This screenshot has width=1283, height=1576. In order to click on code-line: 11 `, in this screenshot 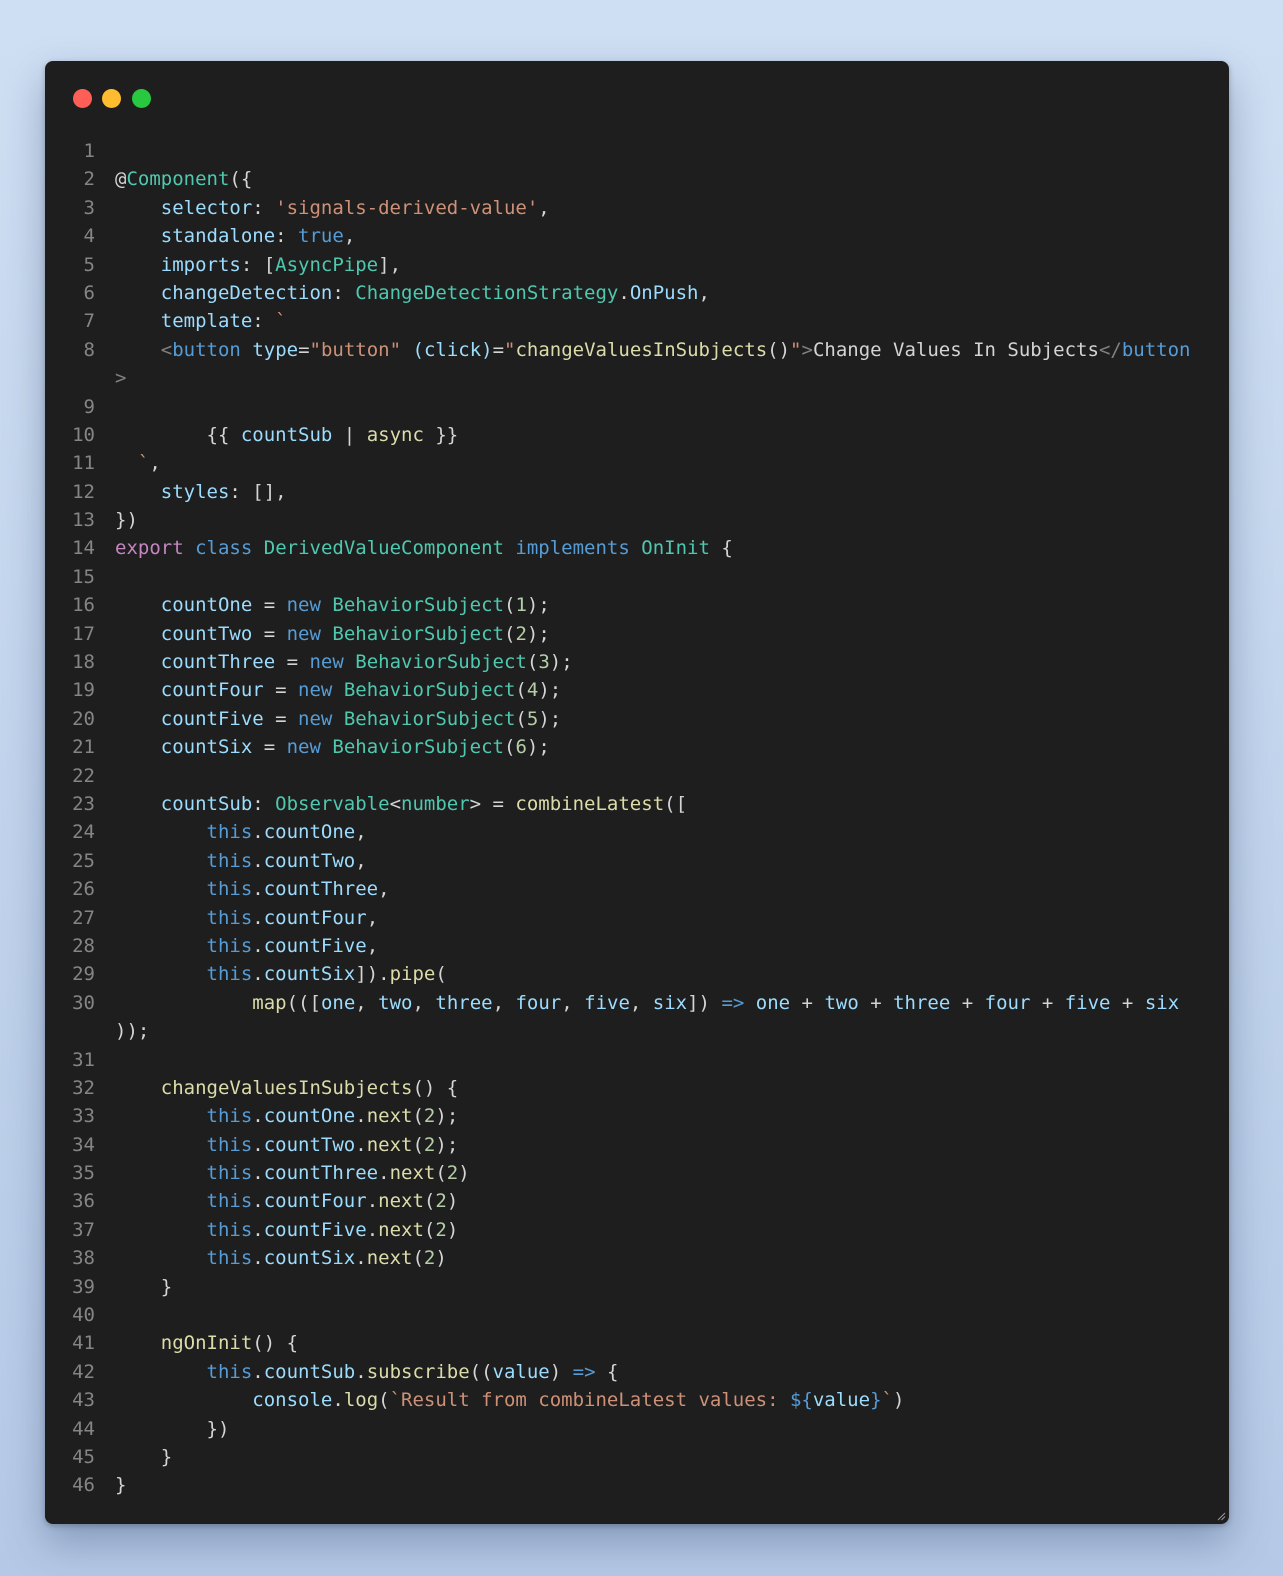, I will do `click(637, 463)`.